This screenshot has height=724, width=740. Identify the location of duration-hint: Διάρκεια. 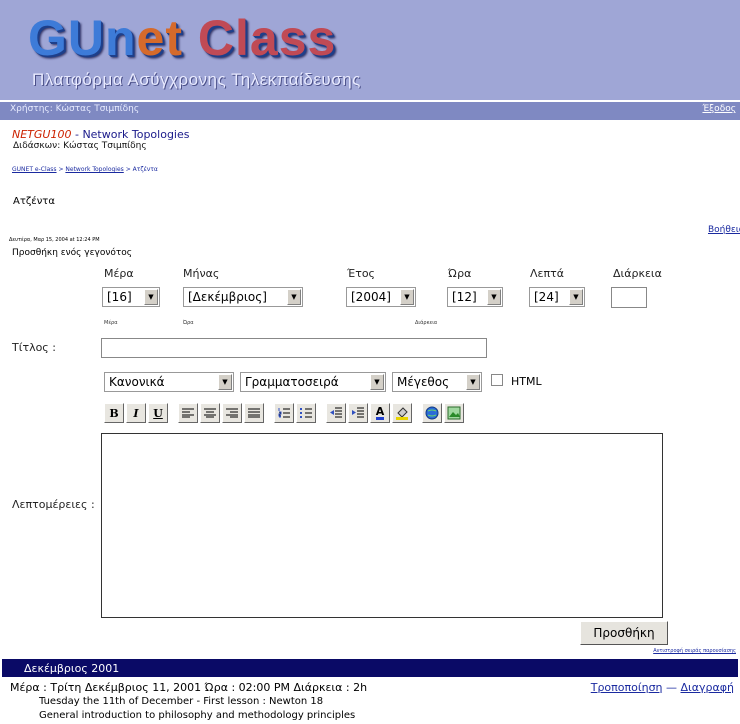
(426, 323).